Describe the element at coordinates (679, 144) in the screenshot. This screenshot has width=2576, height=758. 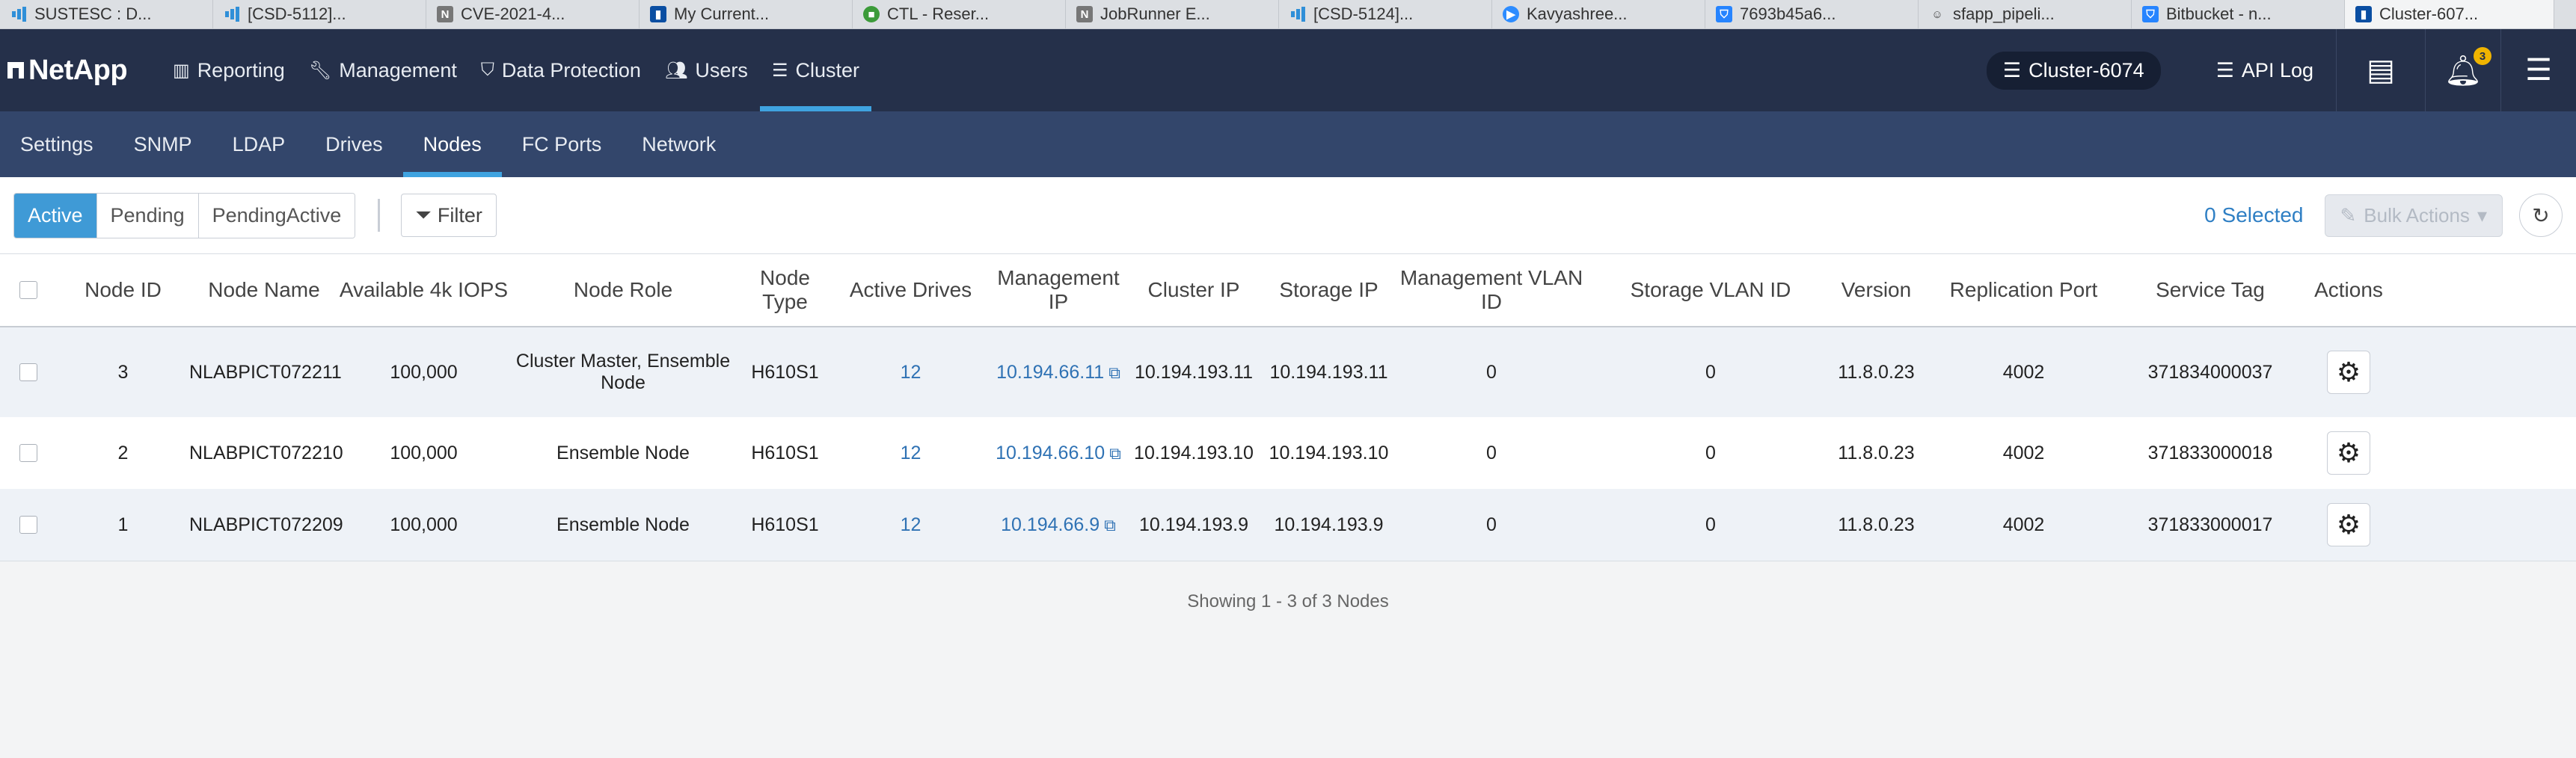
I see `tab-network: Network` at that location.